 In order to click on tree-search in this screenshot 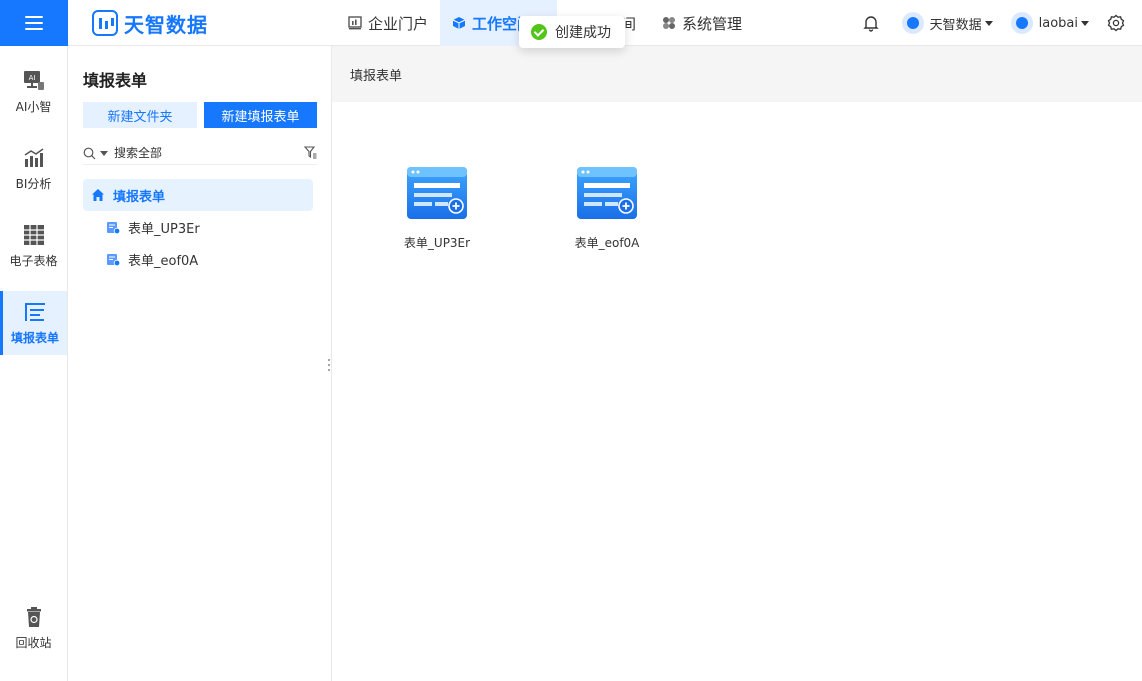, I will do `click(200, 153)`.